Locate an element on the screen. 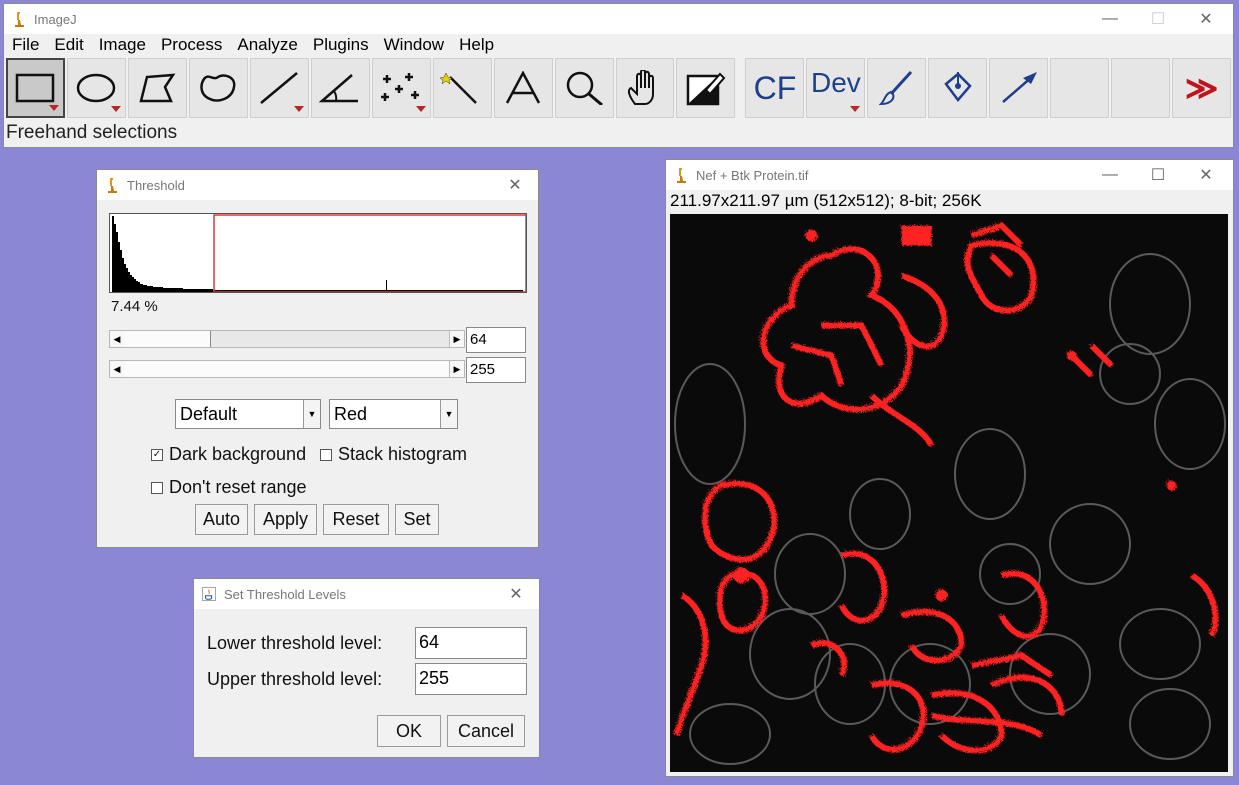  dont-reset-range-label: Don't reset range is located at coordinates (238, 487).